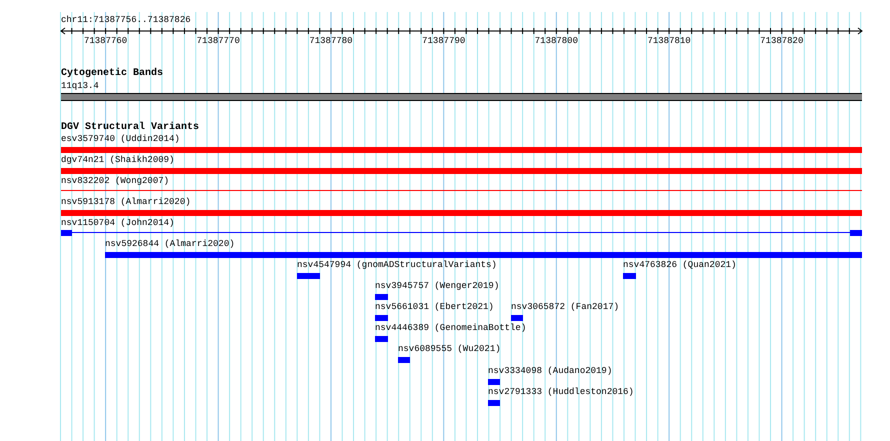 The image size is (890, 441). Describe the element at coordinates (112, 74) in the screenshot. I see `track-title: Cytogenetic Bands` at that location.